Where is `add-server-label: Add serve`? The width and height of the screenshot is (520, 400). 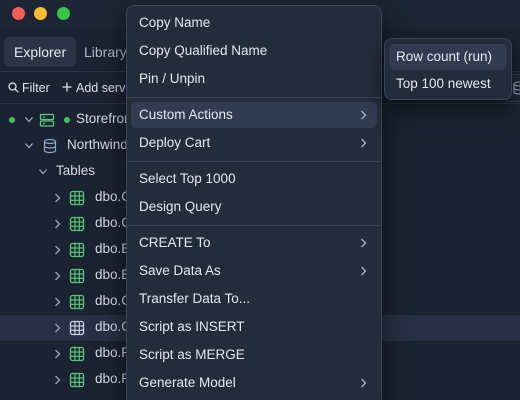 add-server-label: Add serve is located at coordinates (104, 88).